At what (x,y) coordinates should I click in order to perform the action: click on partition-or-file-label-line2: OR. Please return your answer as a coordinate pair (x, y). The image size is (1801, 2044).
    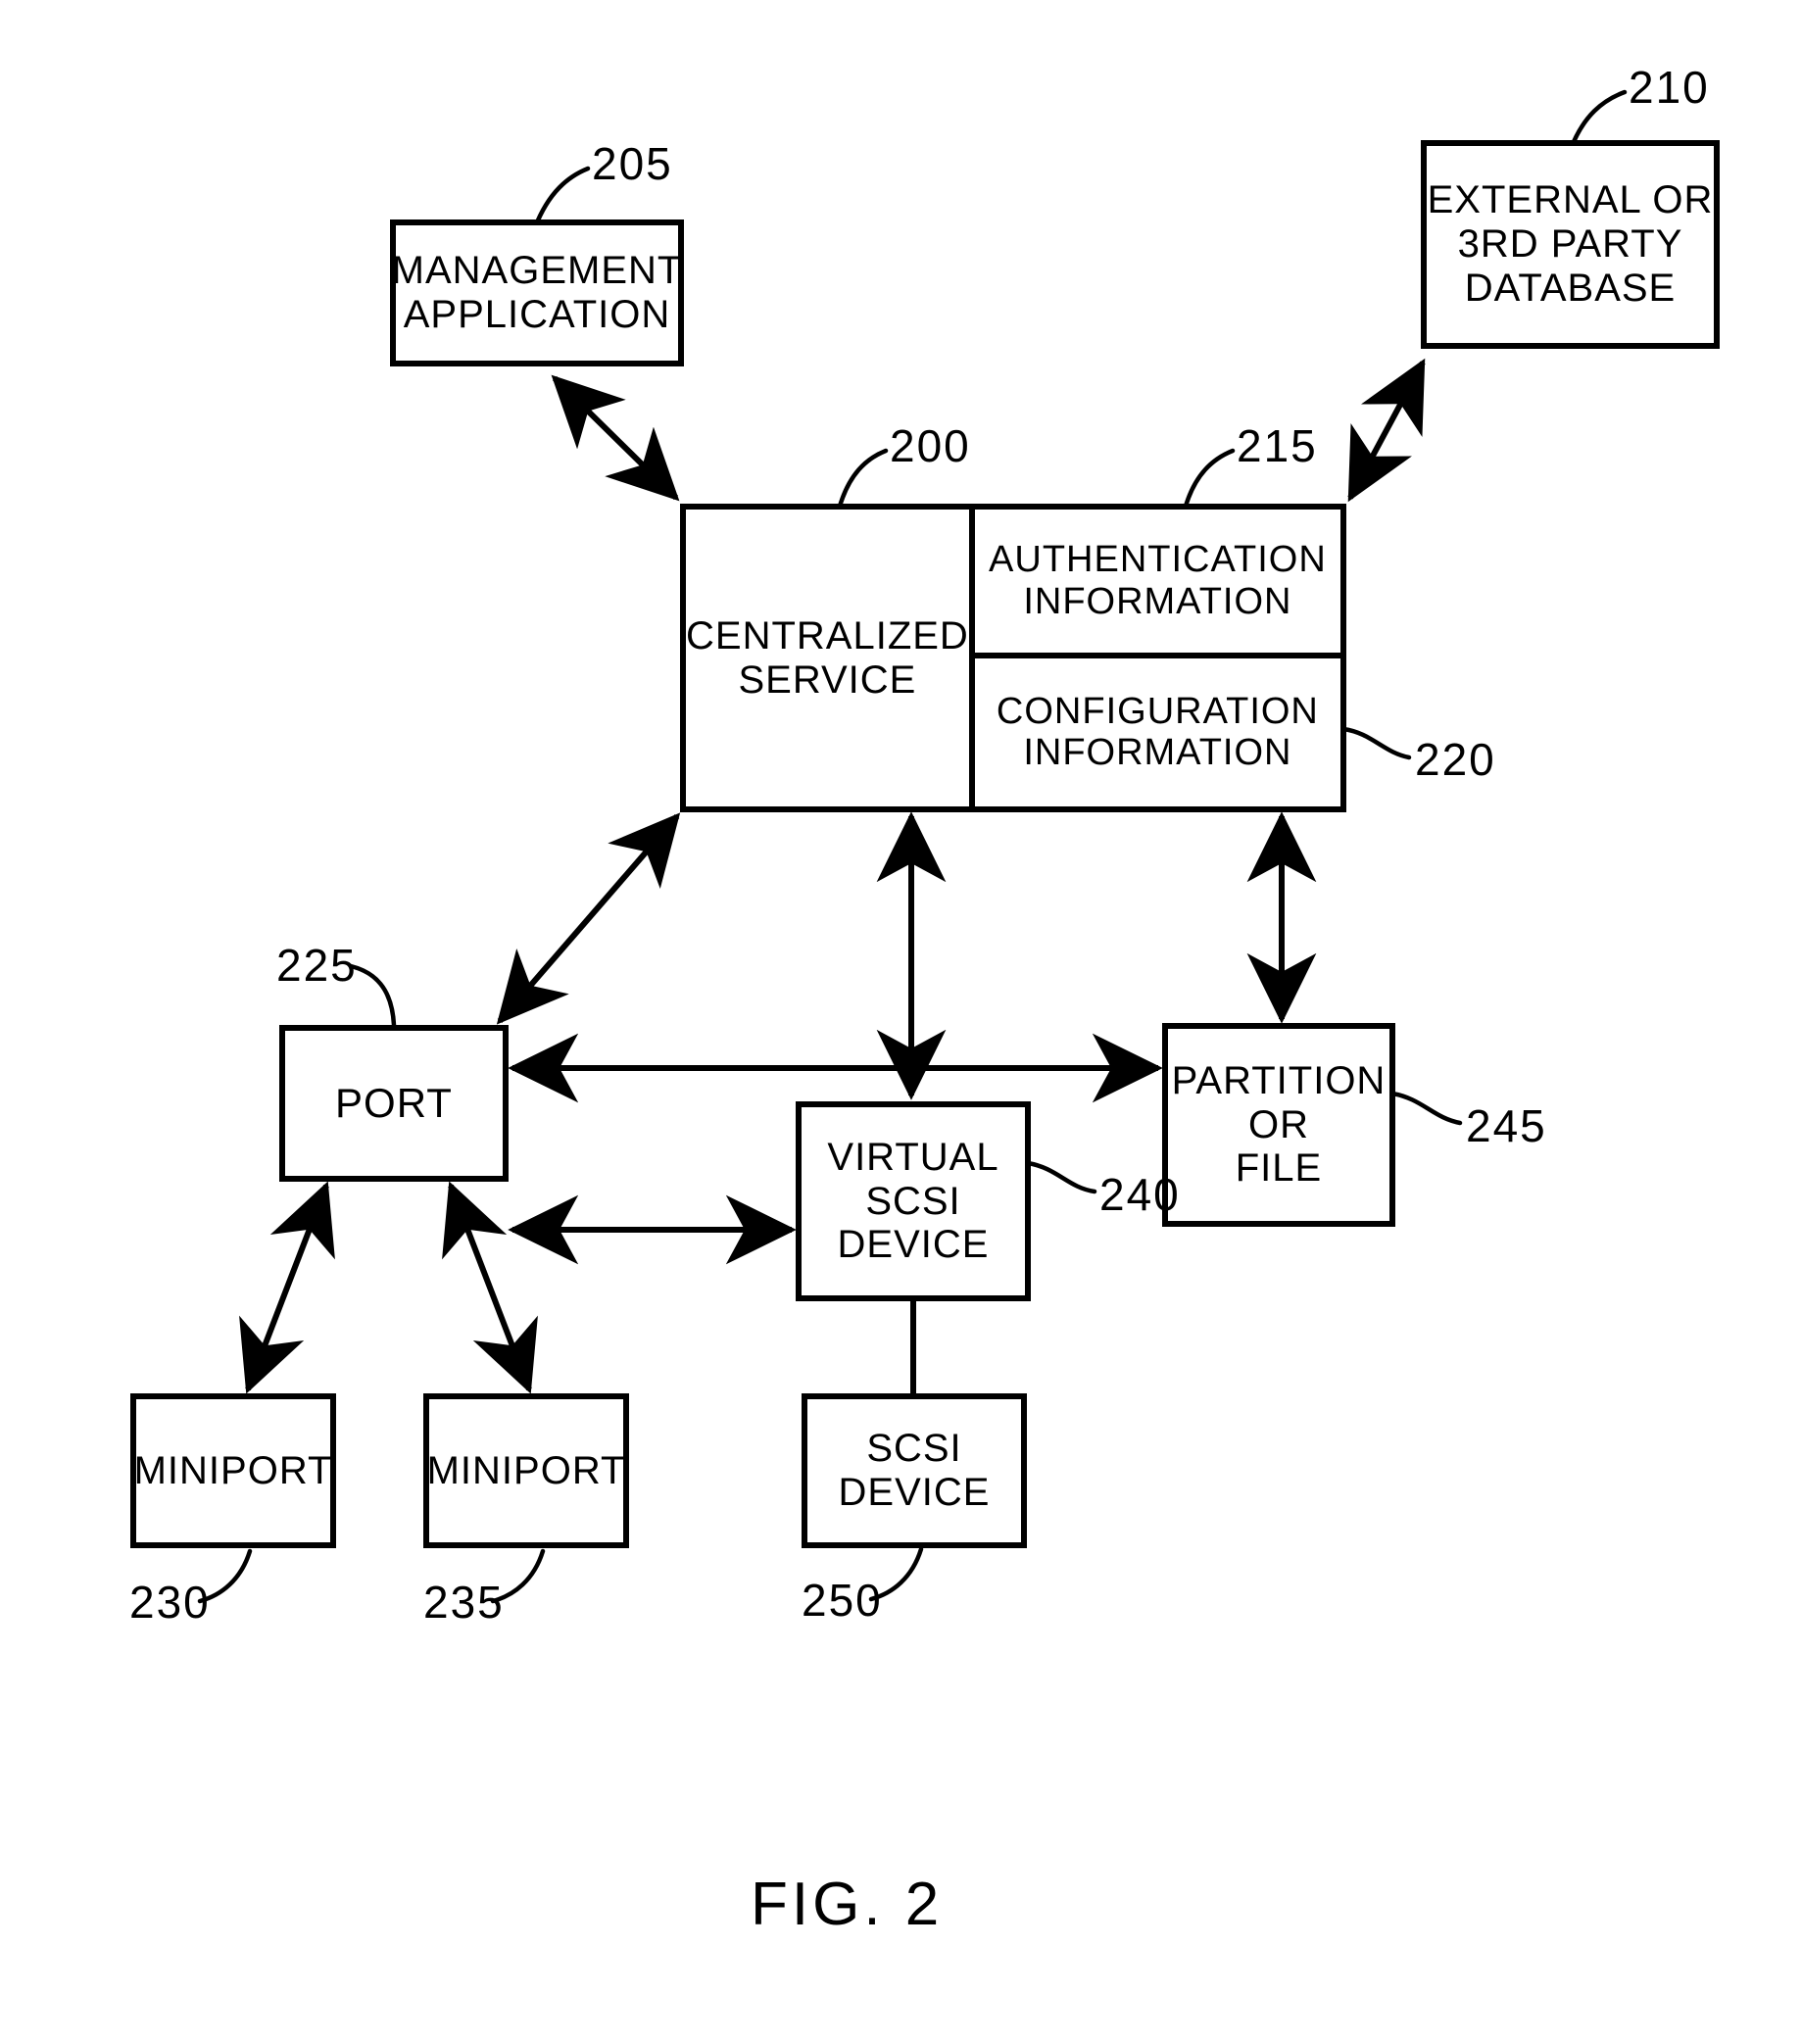
    Looking at the image, I should click on (1278, 1124).